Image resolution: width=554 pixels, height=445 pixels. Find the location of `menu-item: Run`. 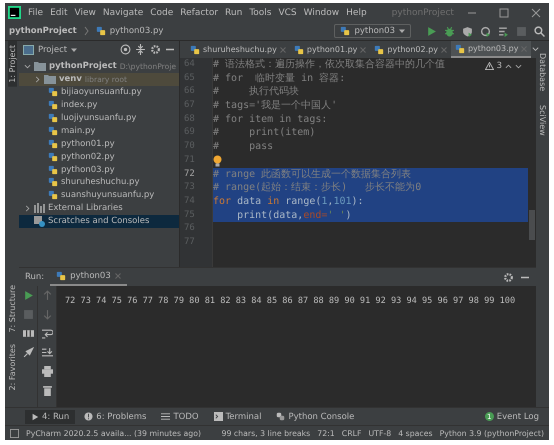

menu-item: Run is located at coordinates (233, 13).